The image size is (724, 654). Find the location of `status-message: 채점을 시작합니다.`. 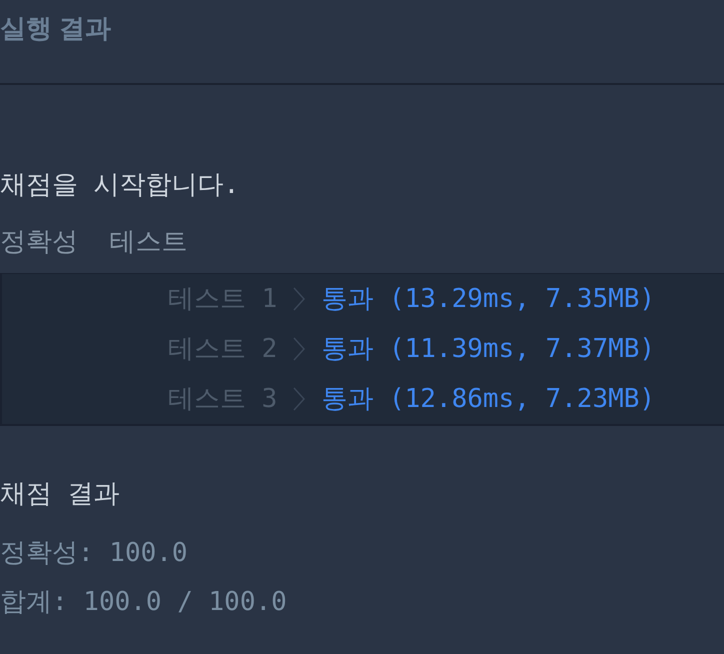

status-message: 채점을 시작합니다. is located at coordinates (120, 185).